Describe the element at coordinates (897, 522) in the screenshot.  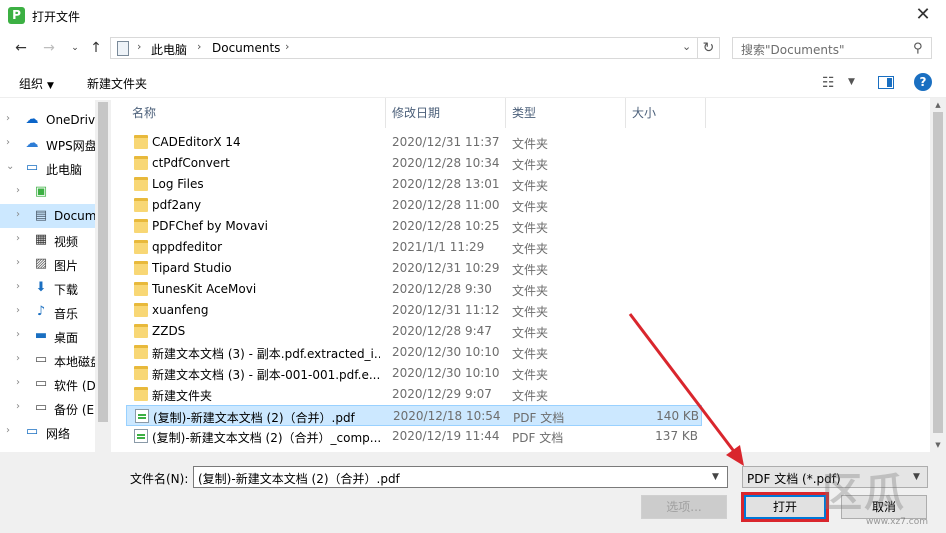
I see `site-watermark-url: www.xz7.com` at that location.